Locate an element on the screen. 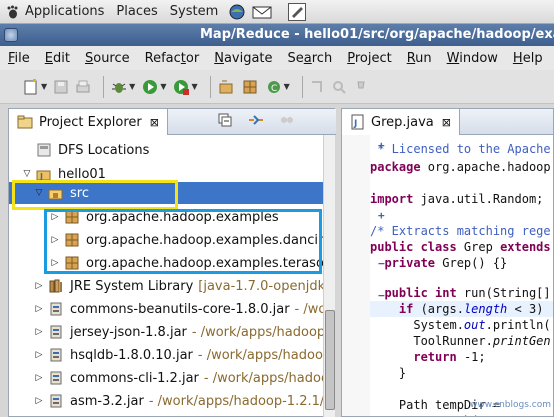 This screenshot has width=554, height=417. mail-launcher-icon is located at coordinates (262, 12).